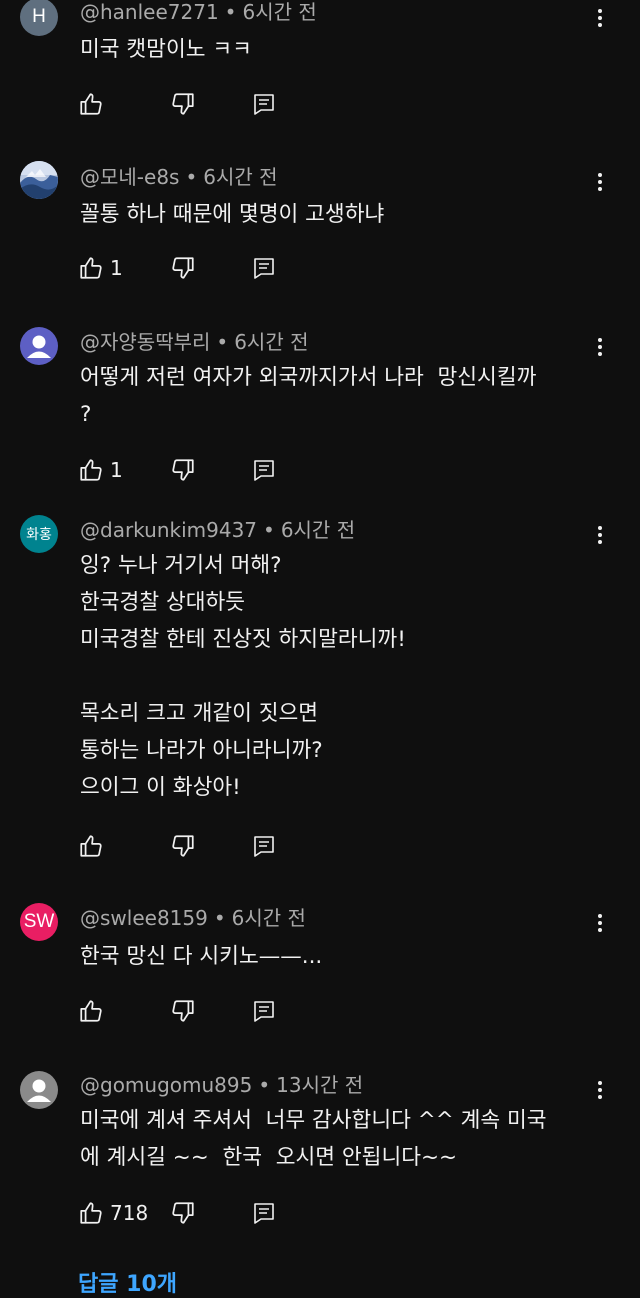 The width and height of the screenshot is (640, 1298). What do you see at coordinates (166, 1085) in the screenshot?
I see `comment-author: @gomugomu895` at bounding box center [166, 1085].